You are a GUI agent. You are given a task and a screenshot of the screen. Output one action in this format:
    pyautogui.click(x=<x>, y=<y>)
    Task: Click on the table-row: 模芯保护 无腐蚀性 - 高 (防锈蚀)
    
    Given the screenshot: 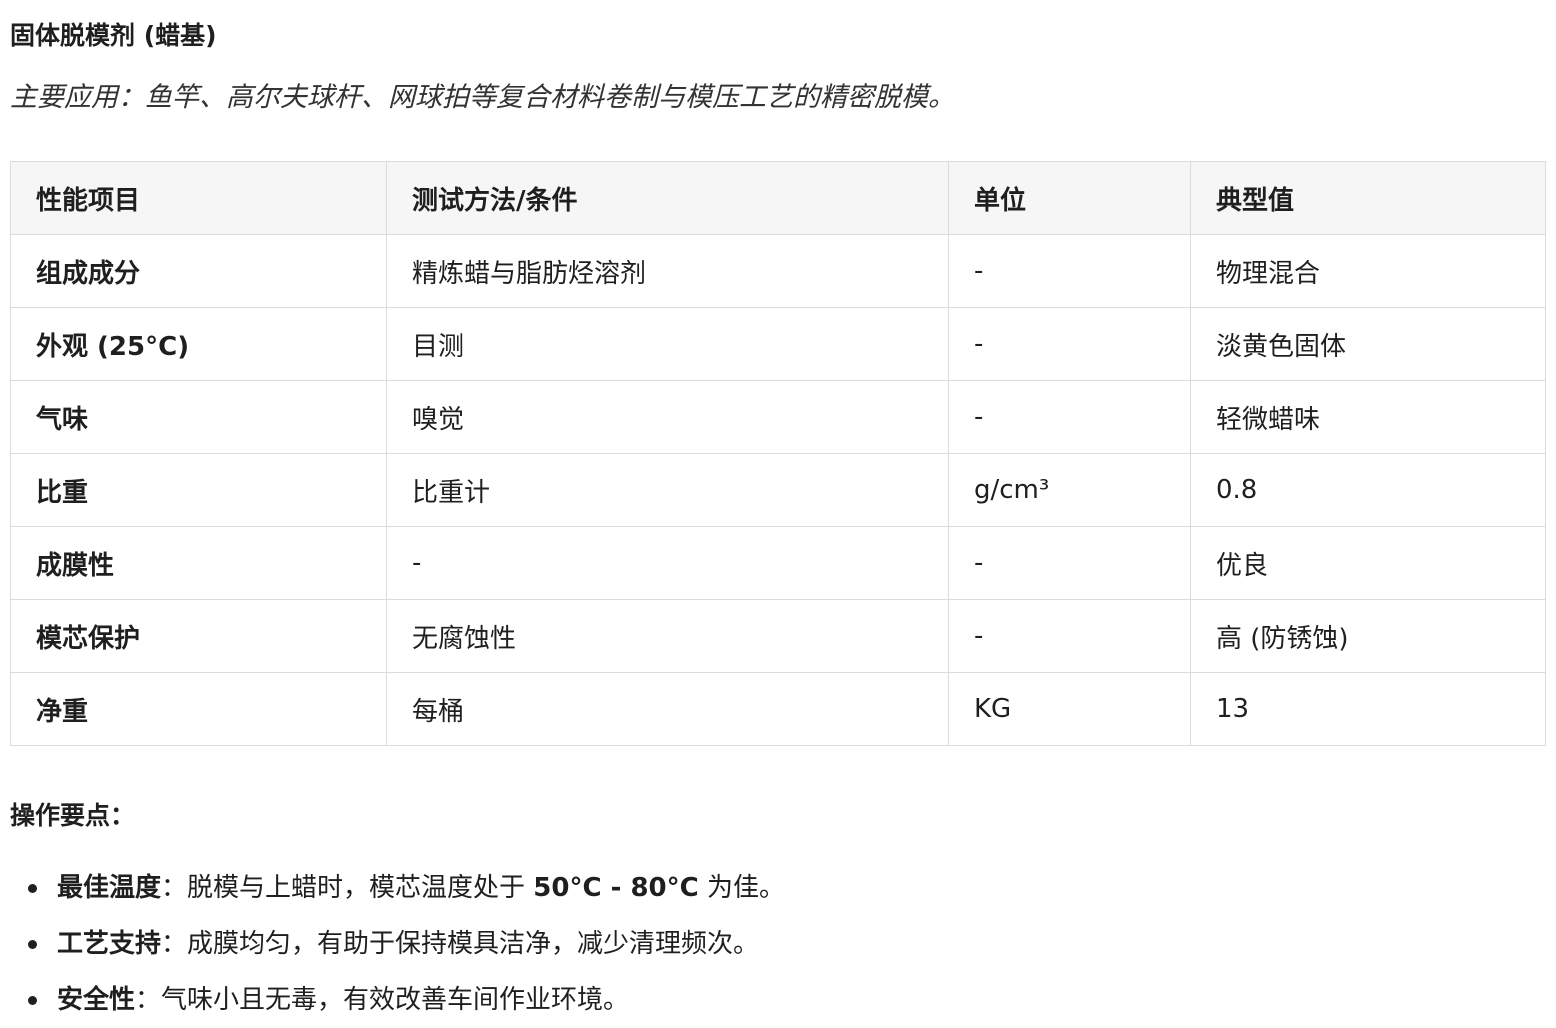 What is the action you would take?
    pyautogui.click(x=778, y=636)
    